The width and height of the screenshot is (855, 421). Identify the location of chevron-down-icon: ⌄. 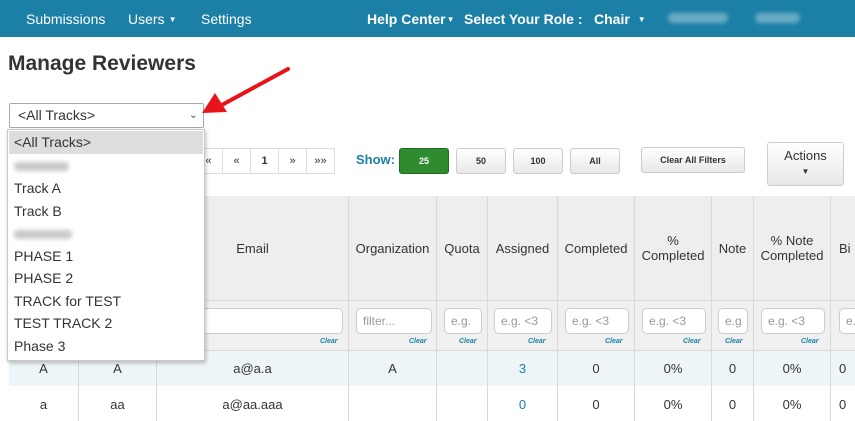
(193, 115).